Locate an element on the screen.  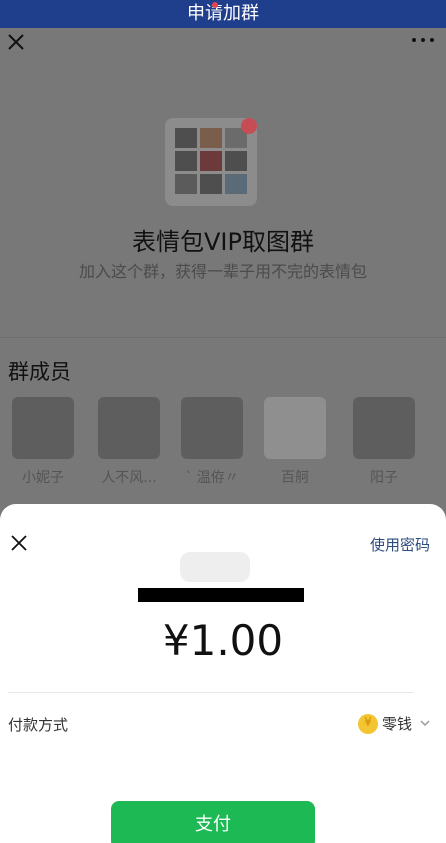
section-divider is located at coordinates (223, 337).